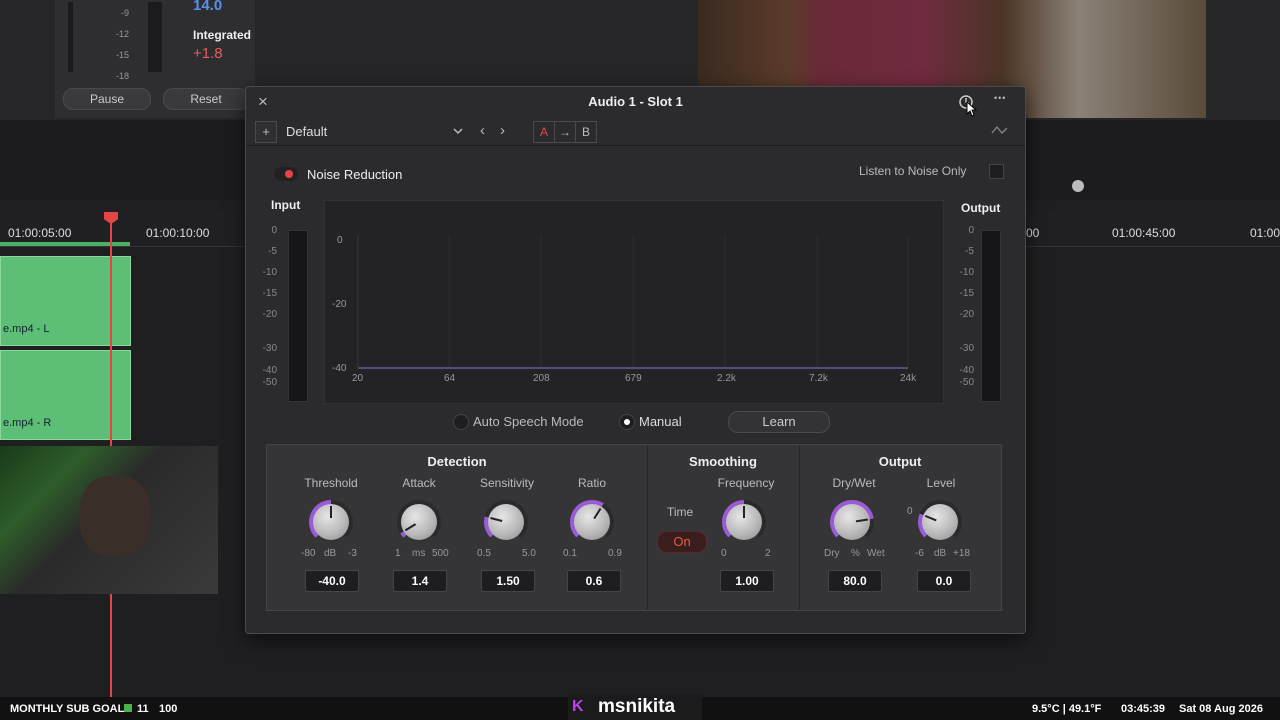 The height and width of the screenshot is (720, 1280). What do you see at coordinates (266, 132) in the screenshot?
I see `add-preset-button: +` at bounding box center [266, 132].